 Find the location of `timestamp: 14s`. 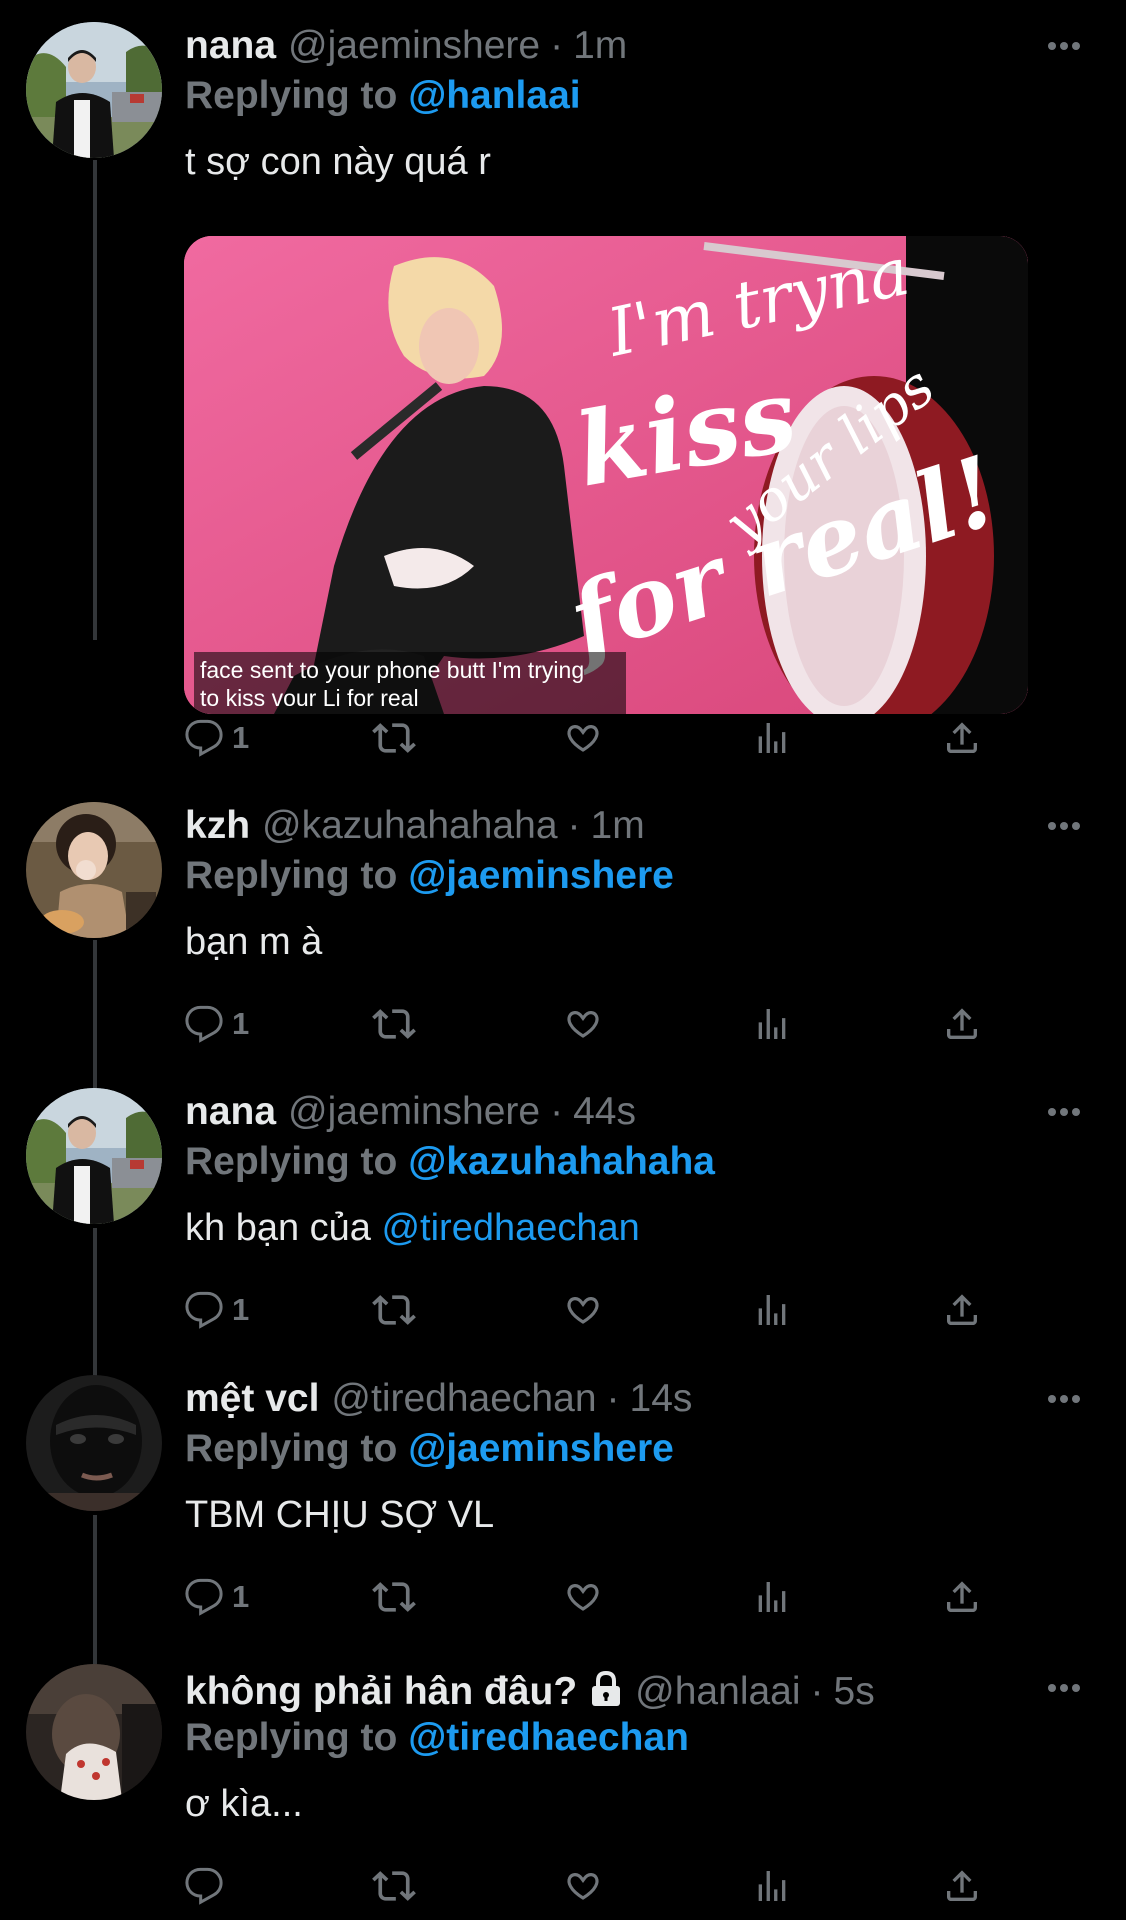

timestamp: 14s is located at coordinates (661, 1399).